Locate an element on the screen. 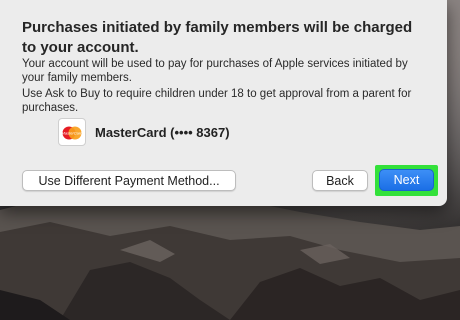 The image size is (460, 320). mastercard-logo-icon: MasterCard is located at coordinates (72, 132).